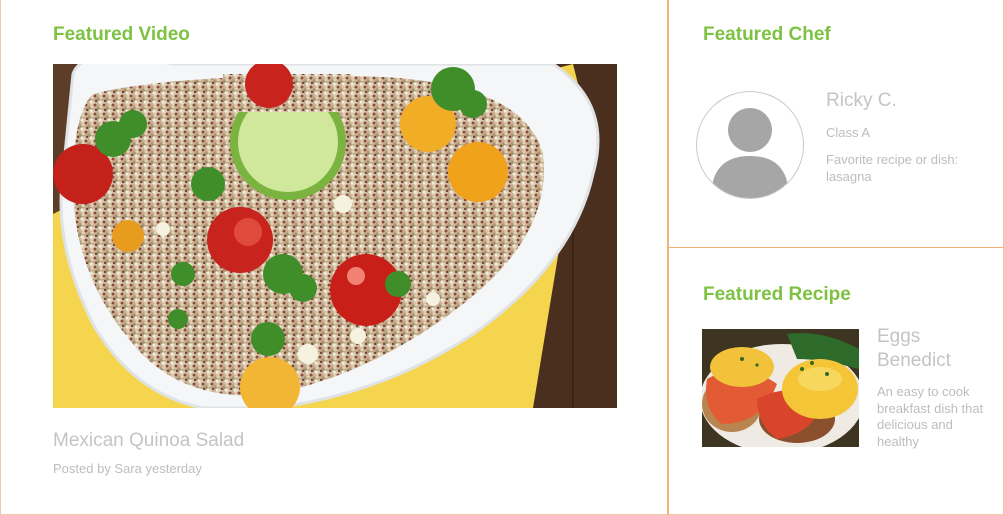 The height and width of the screenshot is (515, 1004). What do you see at coordinates (892, 168) in the screenshot?
I see `chef-favorite-dish: Favorite recipe or dish: lasagna` at bounding box center [892, 168].